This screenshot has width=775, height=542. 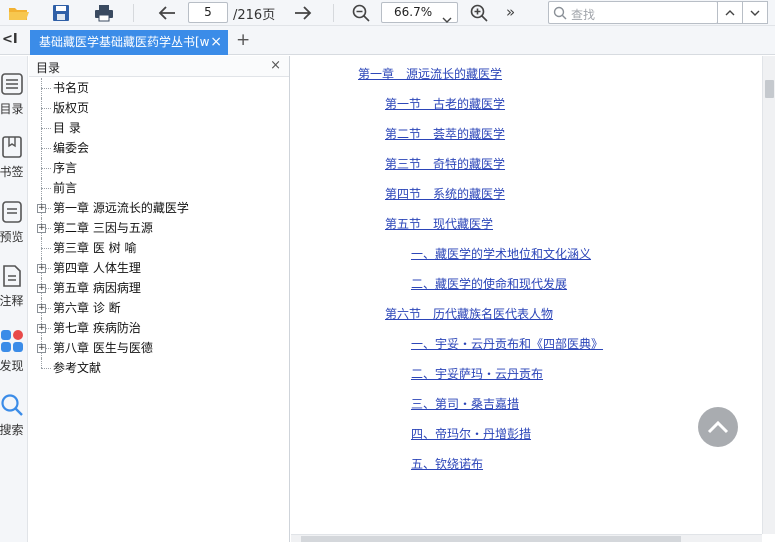 I want to click on rail-item-notes: 注释, so click(x=13, y=286).